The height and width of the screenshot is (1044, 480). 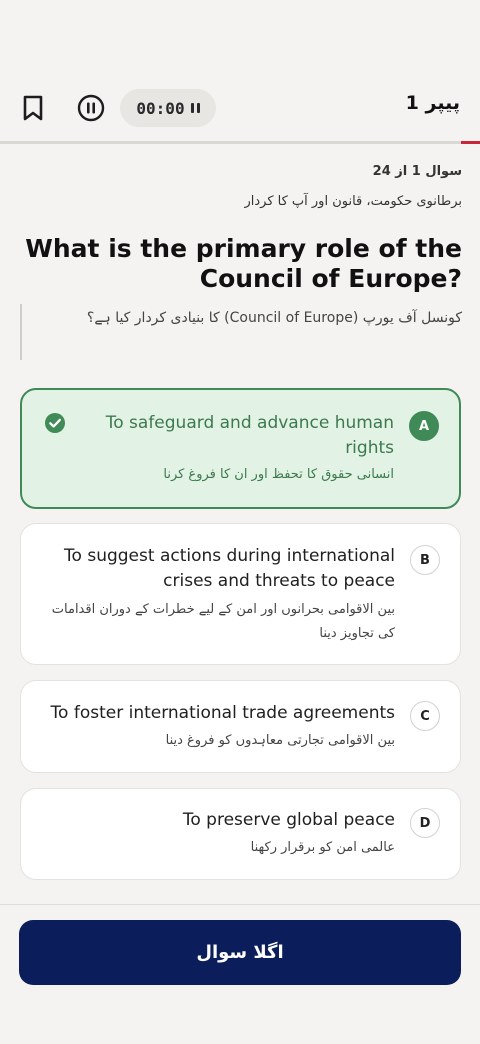 What do you see at coordinates (280, 740) in the screenshot?
I see `option-text-ur: بین الاقوامی تجارتی معاہدوں کو فروغ دینا` at bounding box center [280, 740].